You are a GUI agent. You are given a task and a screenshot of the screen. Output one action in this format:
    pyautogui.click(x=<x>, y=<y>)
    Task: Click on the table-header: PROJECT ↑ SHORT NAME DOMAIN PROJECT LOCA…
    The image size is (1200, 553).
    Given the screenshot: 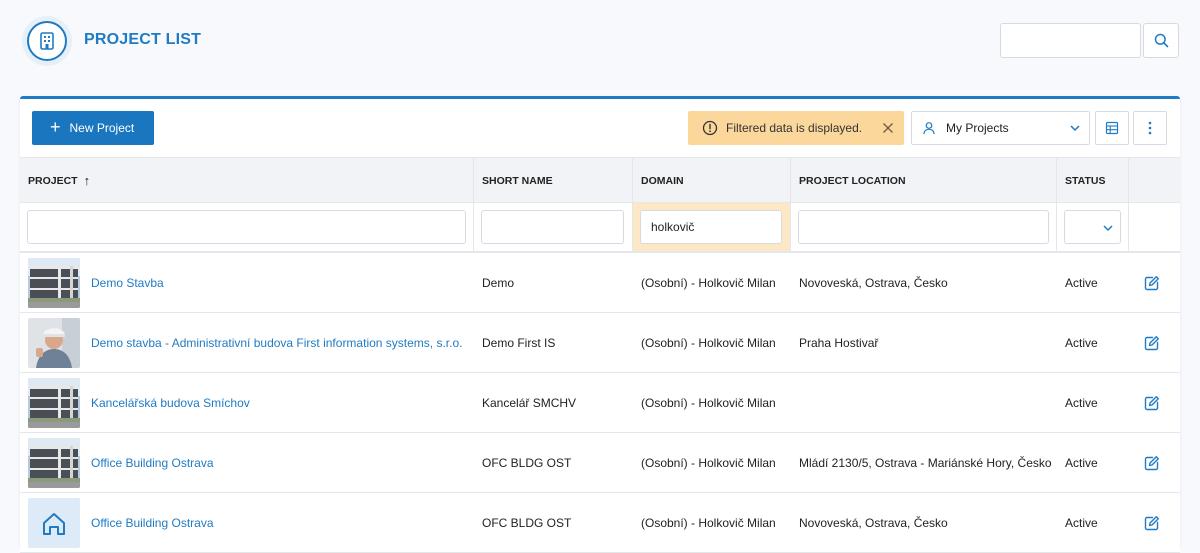 What is the action you would take?
    pyautogui.click(x=600, y=180)
    